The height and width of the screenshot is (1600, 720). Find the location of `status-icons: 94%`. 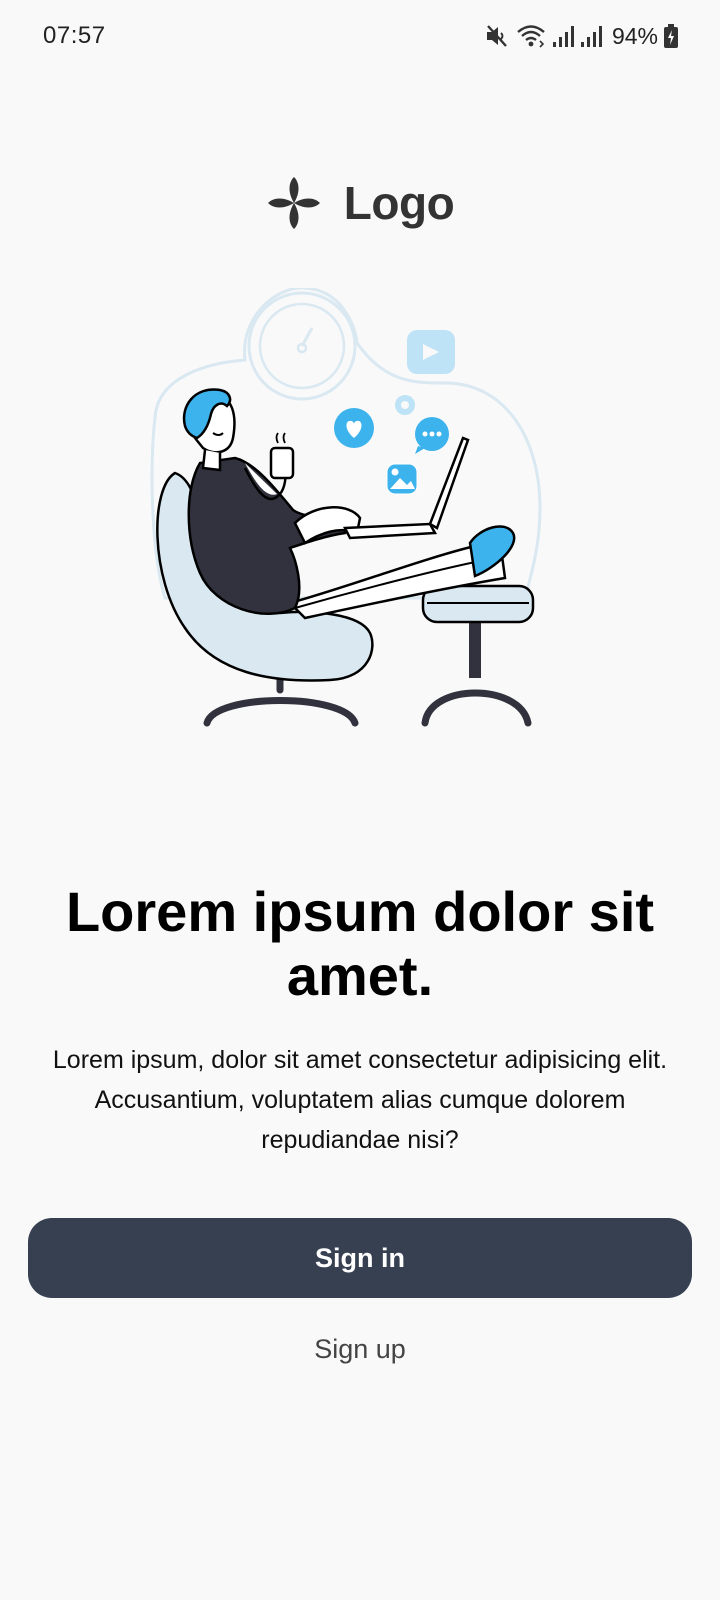

status-icons: 94% is located at coordinates (581, 36).